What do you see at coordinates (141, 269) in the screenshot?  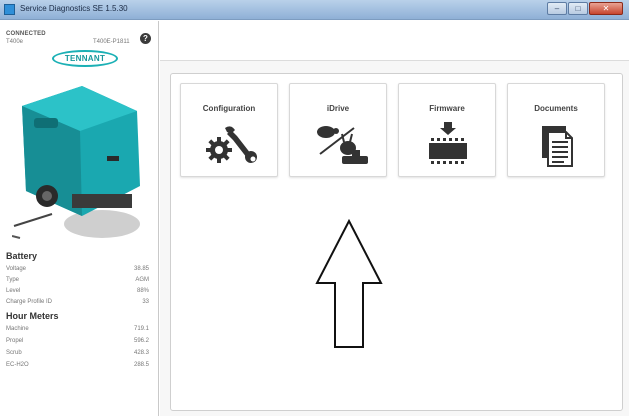 I see `battery-voltage-value: 38.85` at bounding box center [141, 269].